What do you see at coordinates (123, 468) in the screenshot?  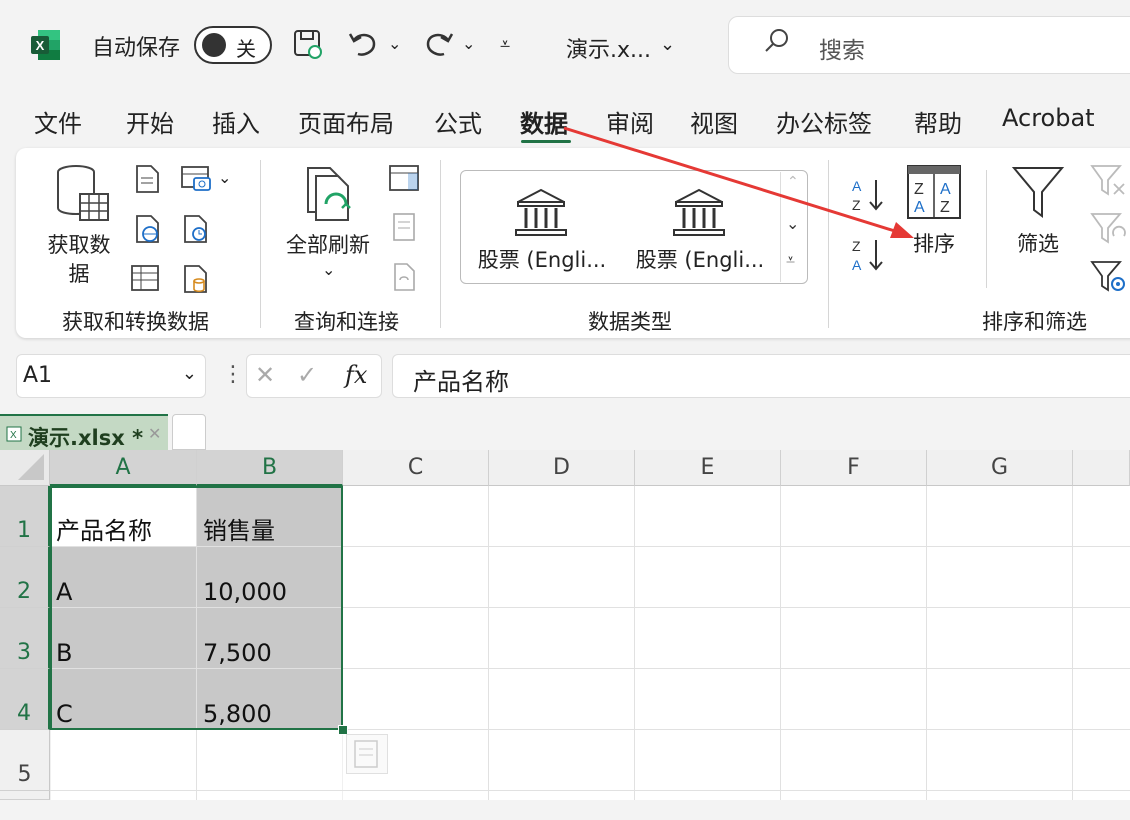 I see `column-header: A` at bounding box center [123, 468].